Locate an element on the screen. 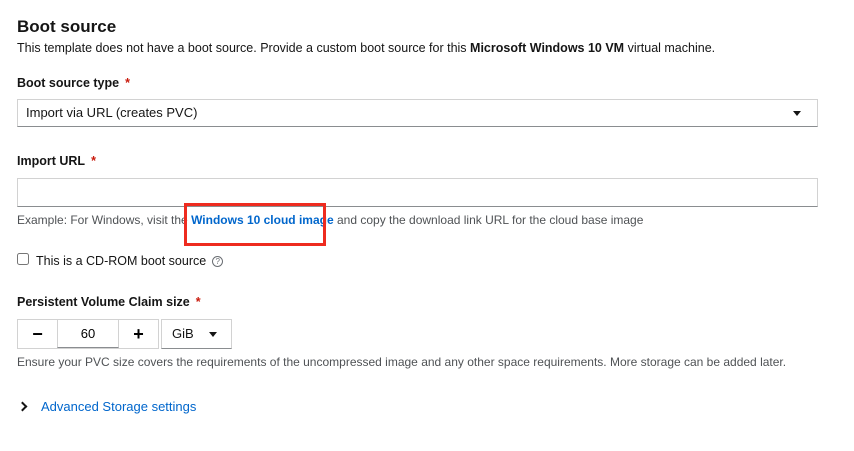 The height and width of the screenshot is (451, 854). help-icon: ? is located at coordinates (218, 261).